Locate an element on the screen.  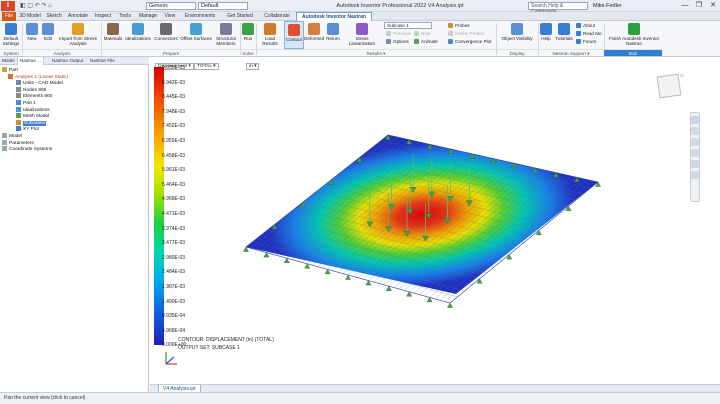
tab-collaborate: Collaborate is located at coordinates (277, 16).